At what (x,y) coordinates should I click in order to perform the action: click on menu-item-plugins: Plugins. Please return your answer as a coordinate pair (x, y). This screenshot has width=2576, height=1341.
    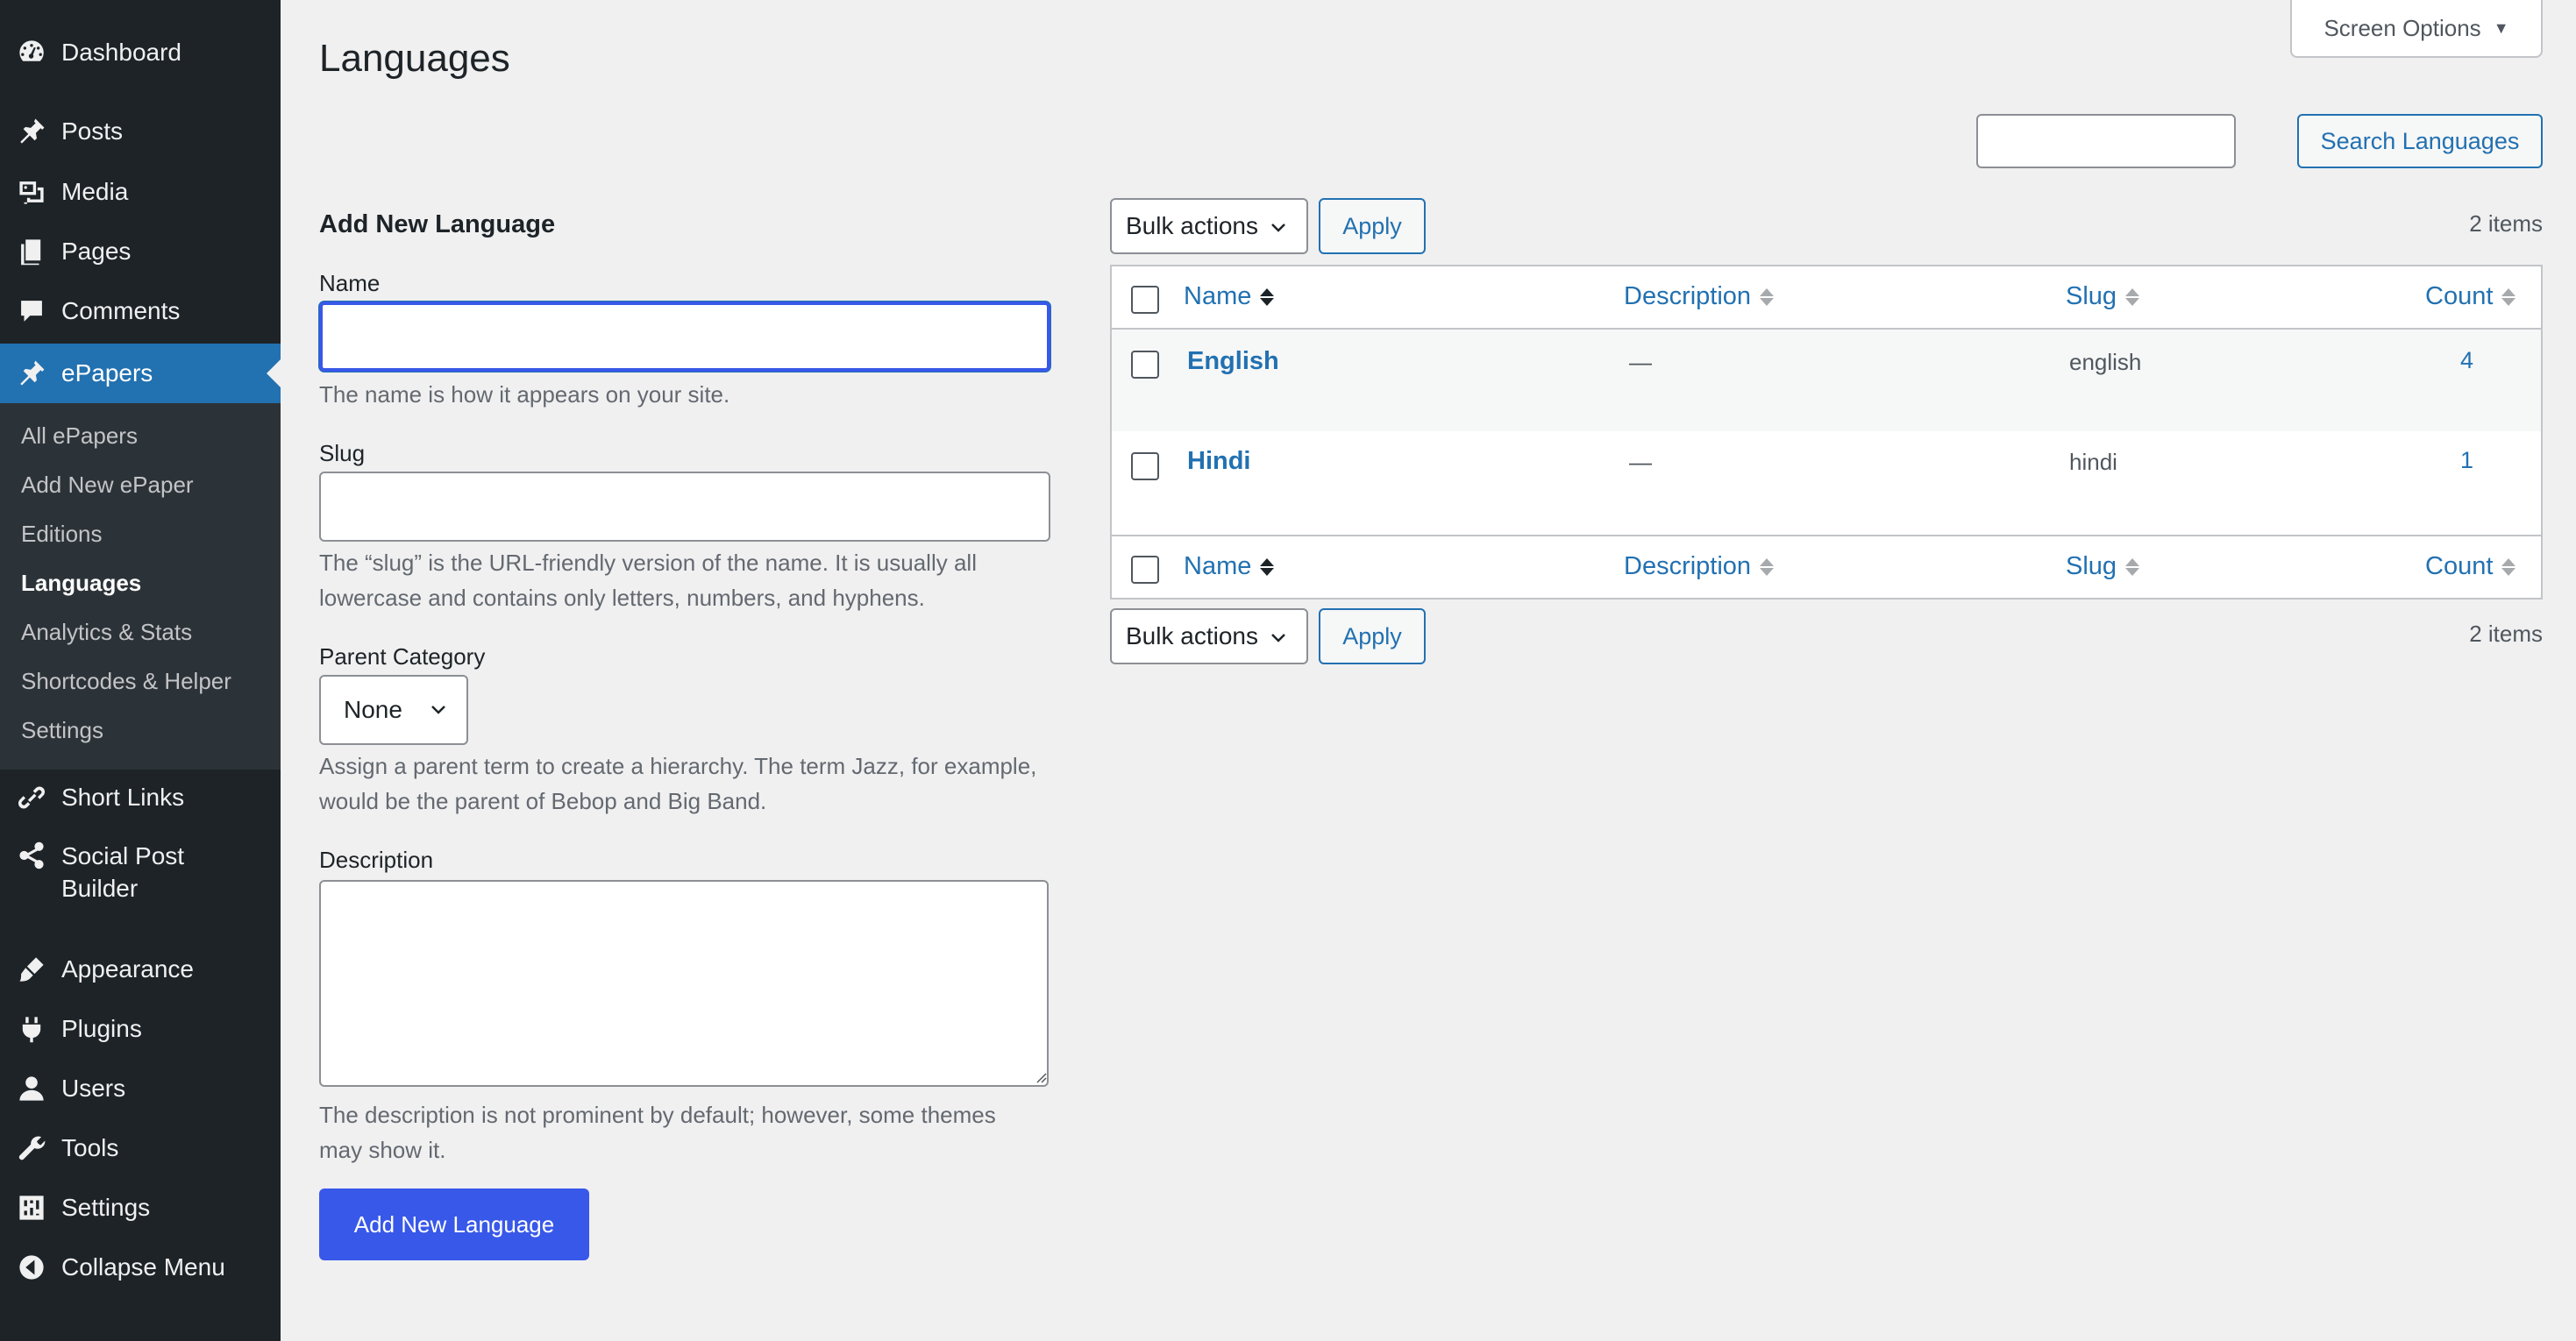
    Looking at the image, I should click on (140, 1029).